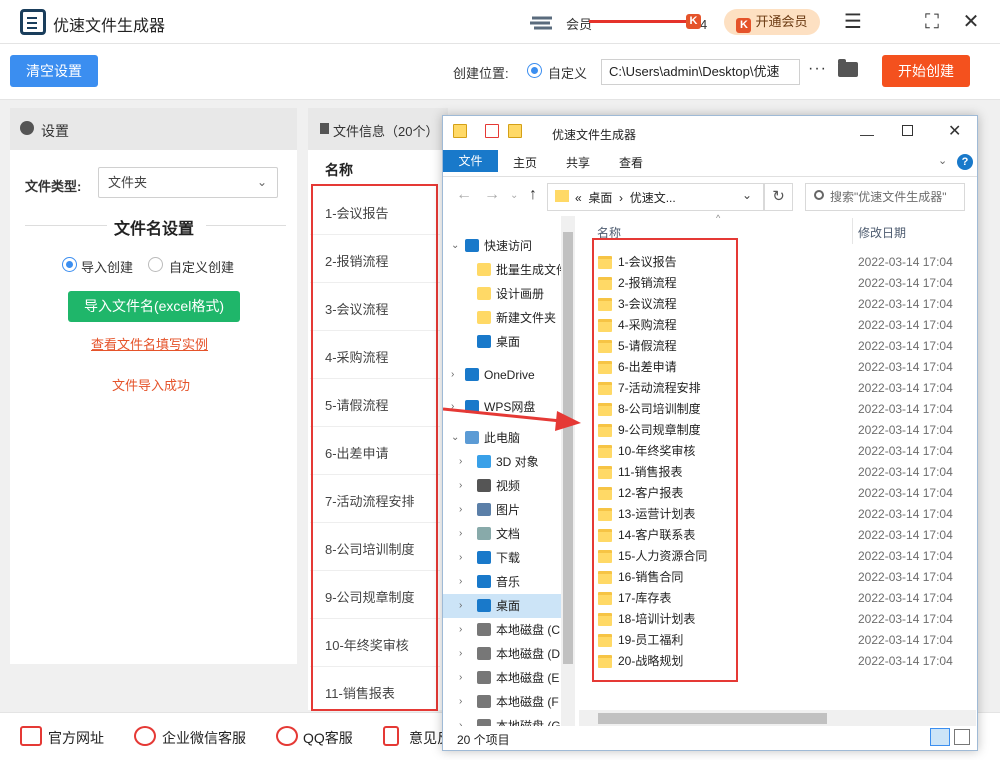 The image size is (1000, 760). Describe the element at coordinates (867, 134) in the screenshot. I see `minimize-icon: —` at that location.